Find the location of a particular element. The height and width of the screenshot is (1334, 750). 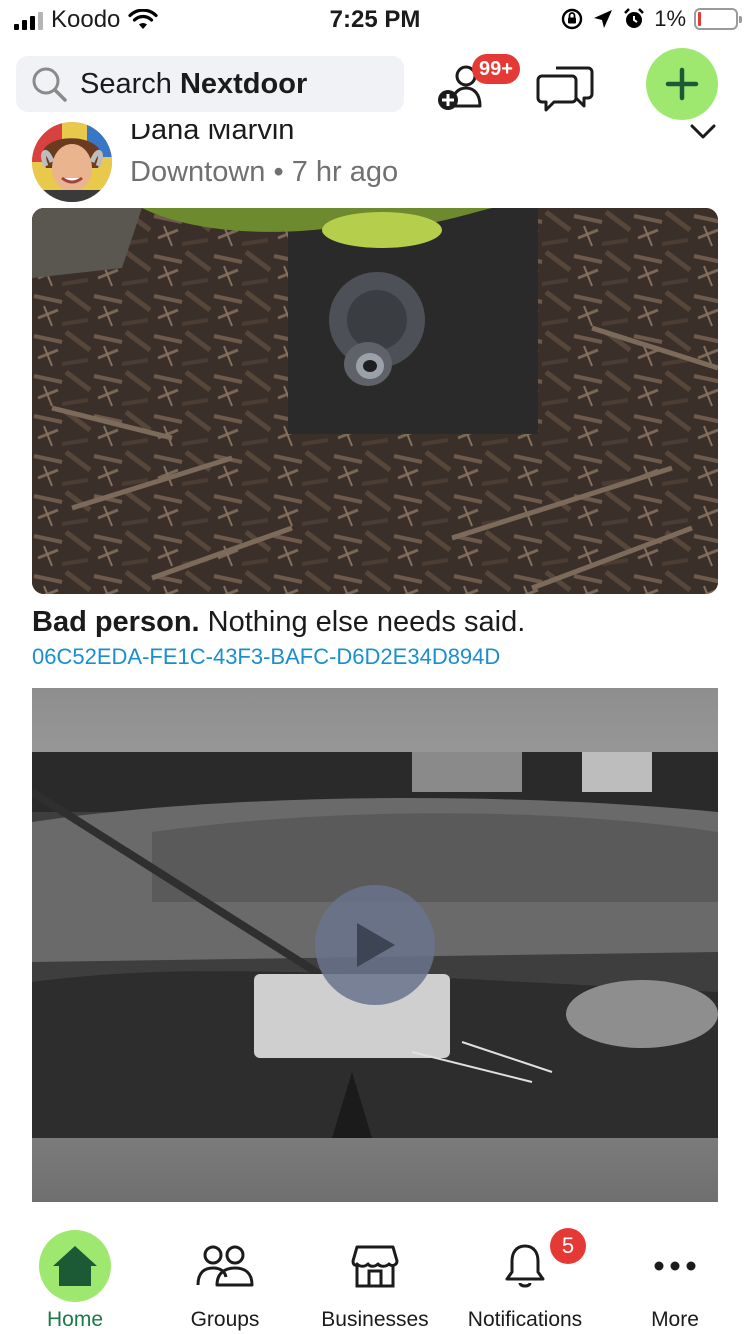

battery-icon is located at coordinates (718, 19).